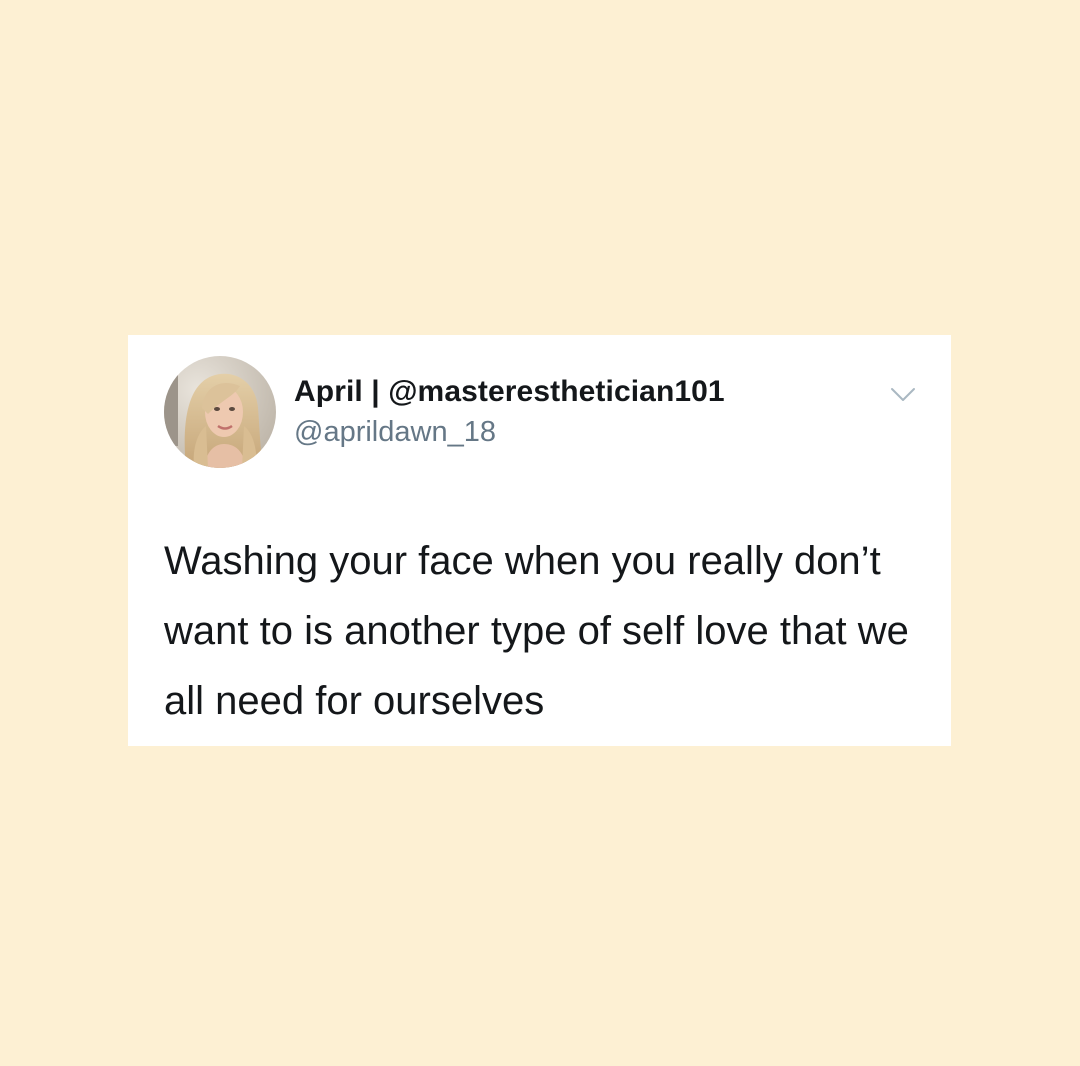 The width and height of the screenshot is (1080, 1066). Describe the element at coordinates (903, 395) in the screenshot. I see `chevron-down-icon` at that location.